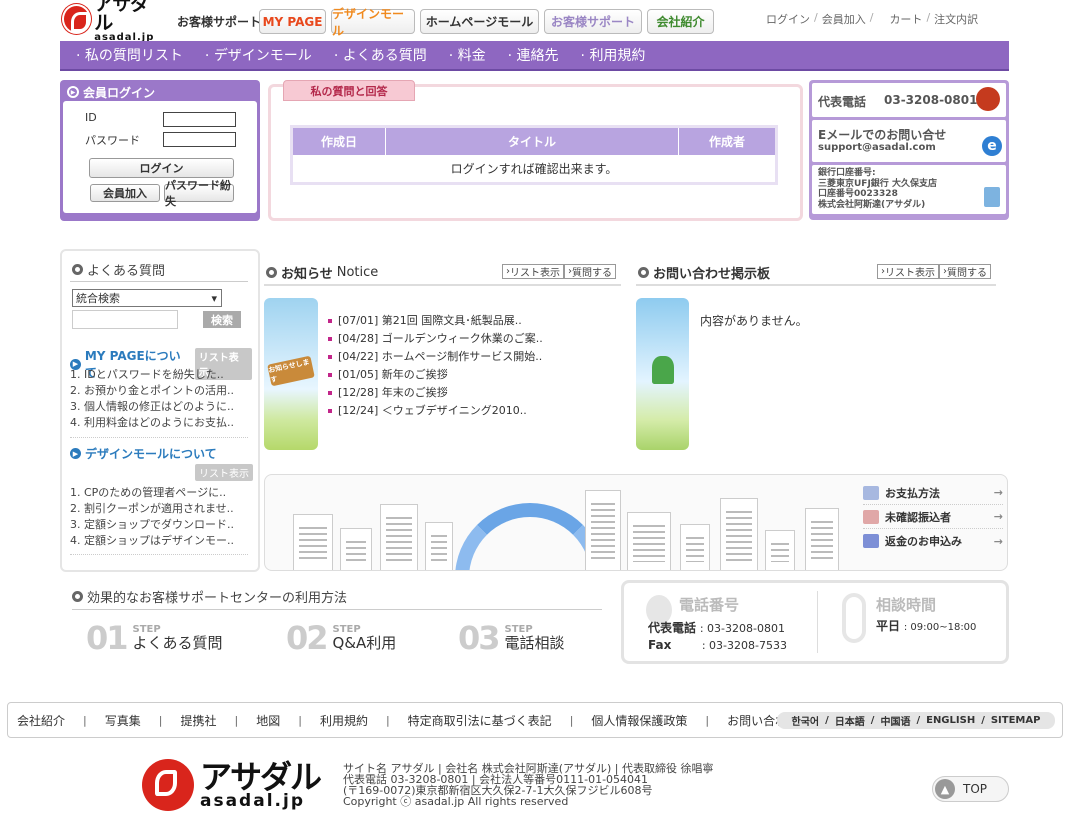  What do you see at coordinates (222, 319) in the screenshot?
I see `faq-search-button: 検索` at bounding box center [222, 319].